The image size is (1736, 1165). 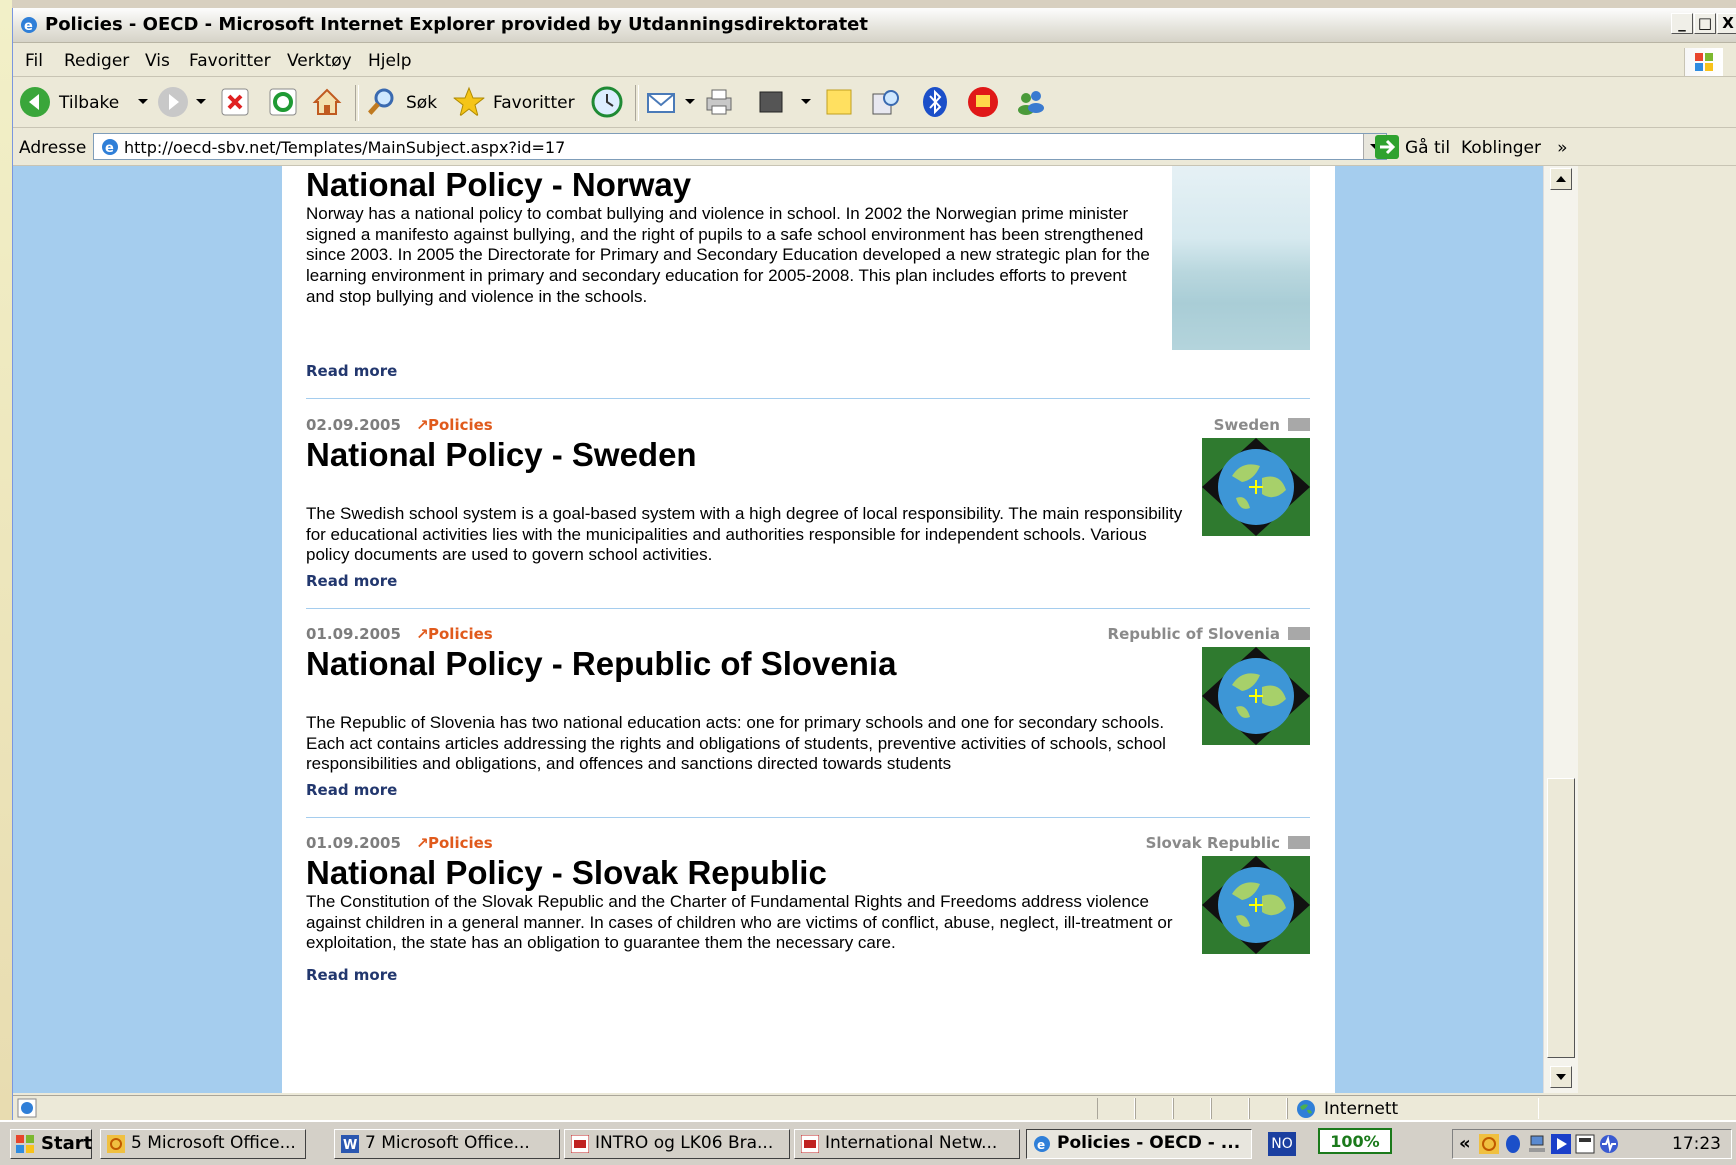 I want to click on ie-icon: e, so click(x=1042, y=1144).